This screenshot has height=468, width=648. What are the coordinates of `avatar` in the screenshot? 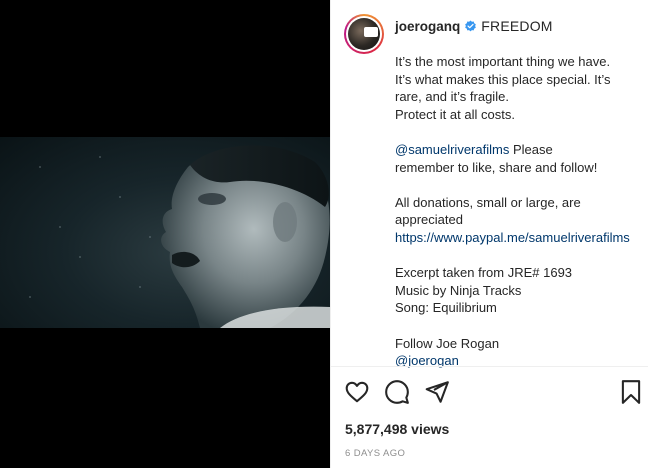 It's located at (364, 34).